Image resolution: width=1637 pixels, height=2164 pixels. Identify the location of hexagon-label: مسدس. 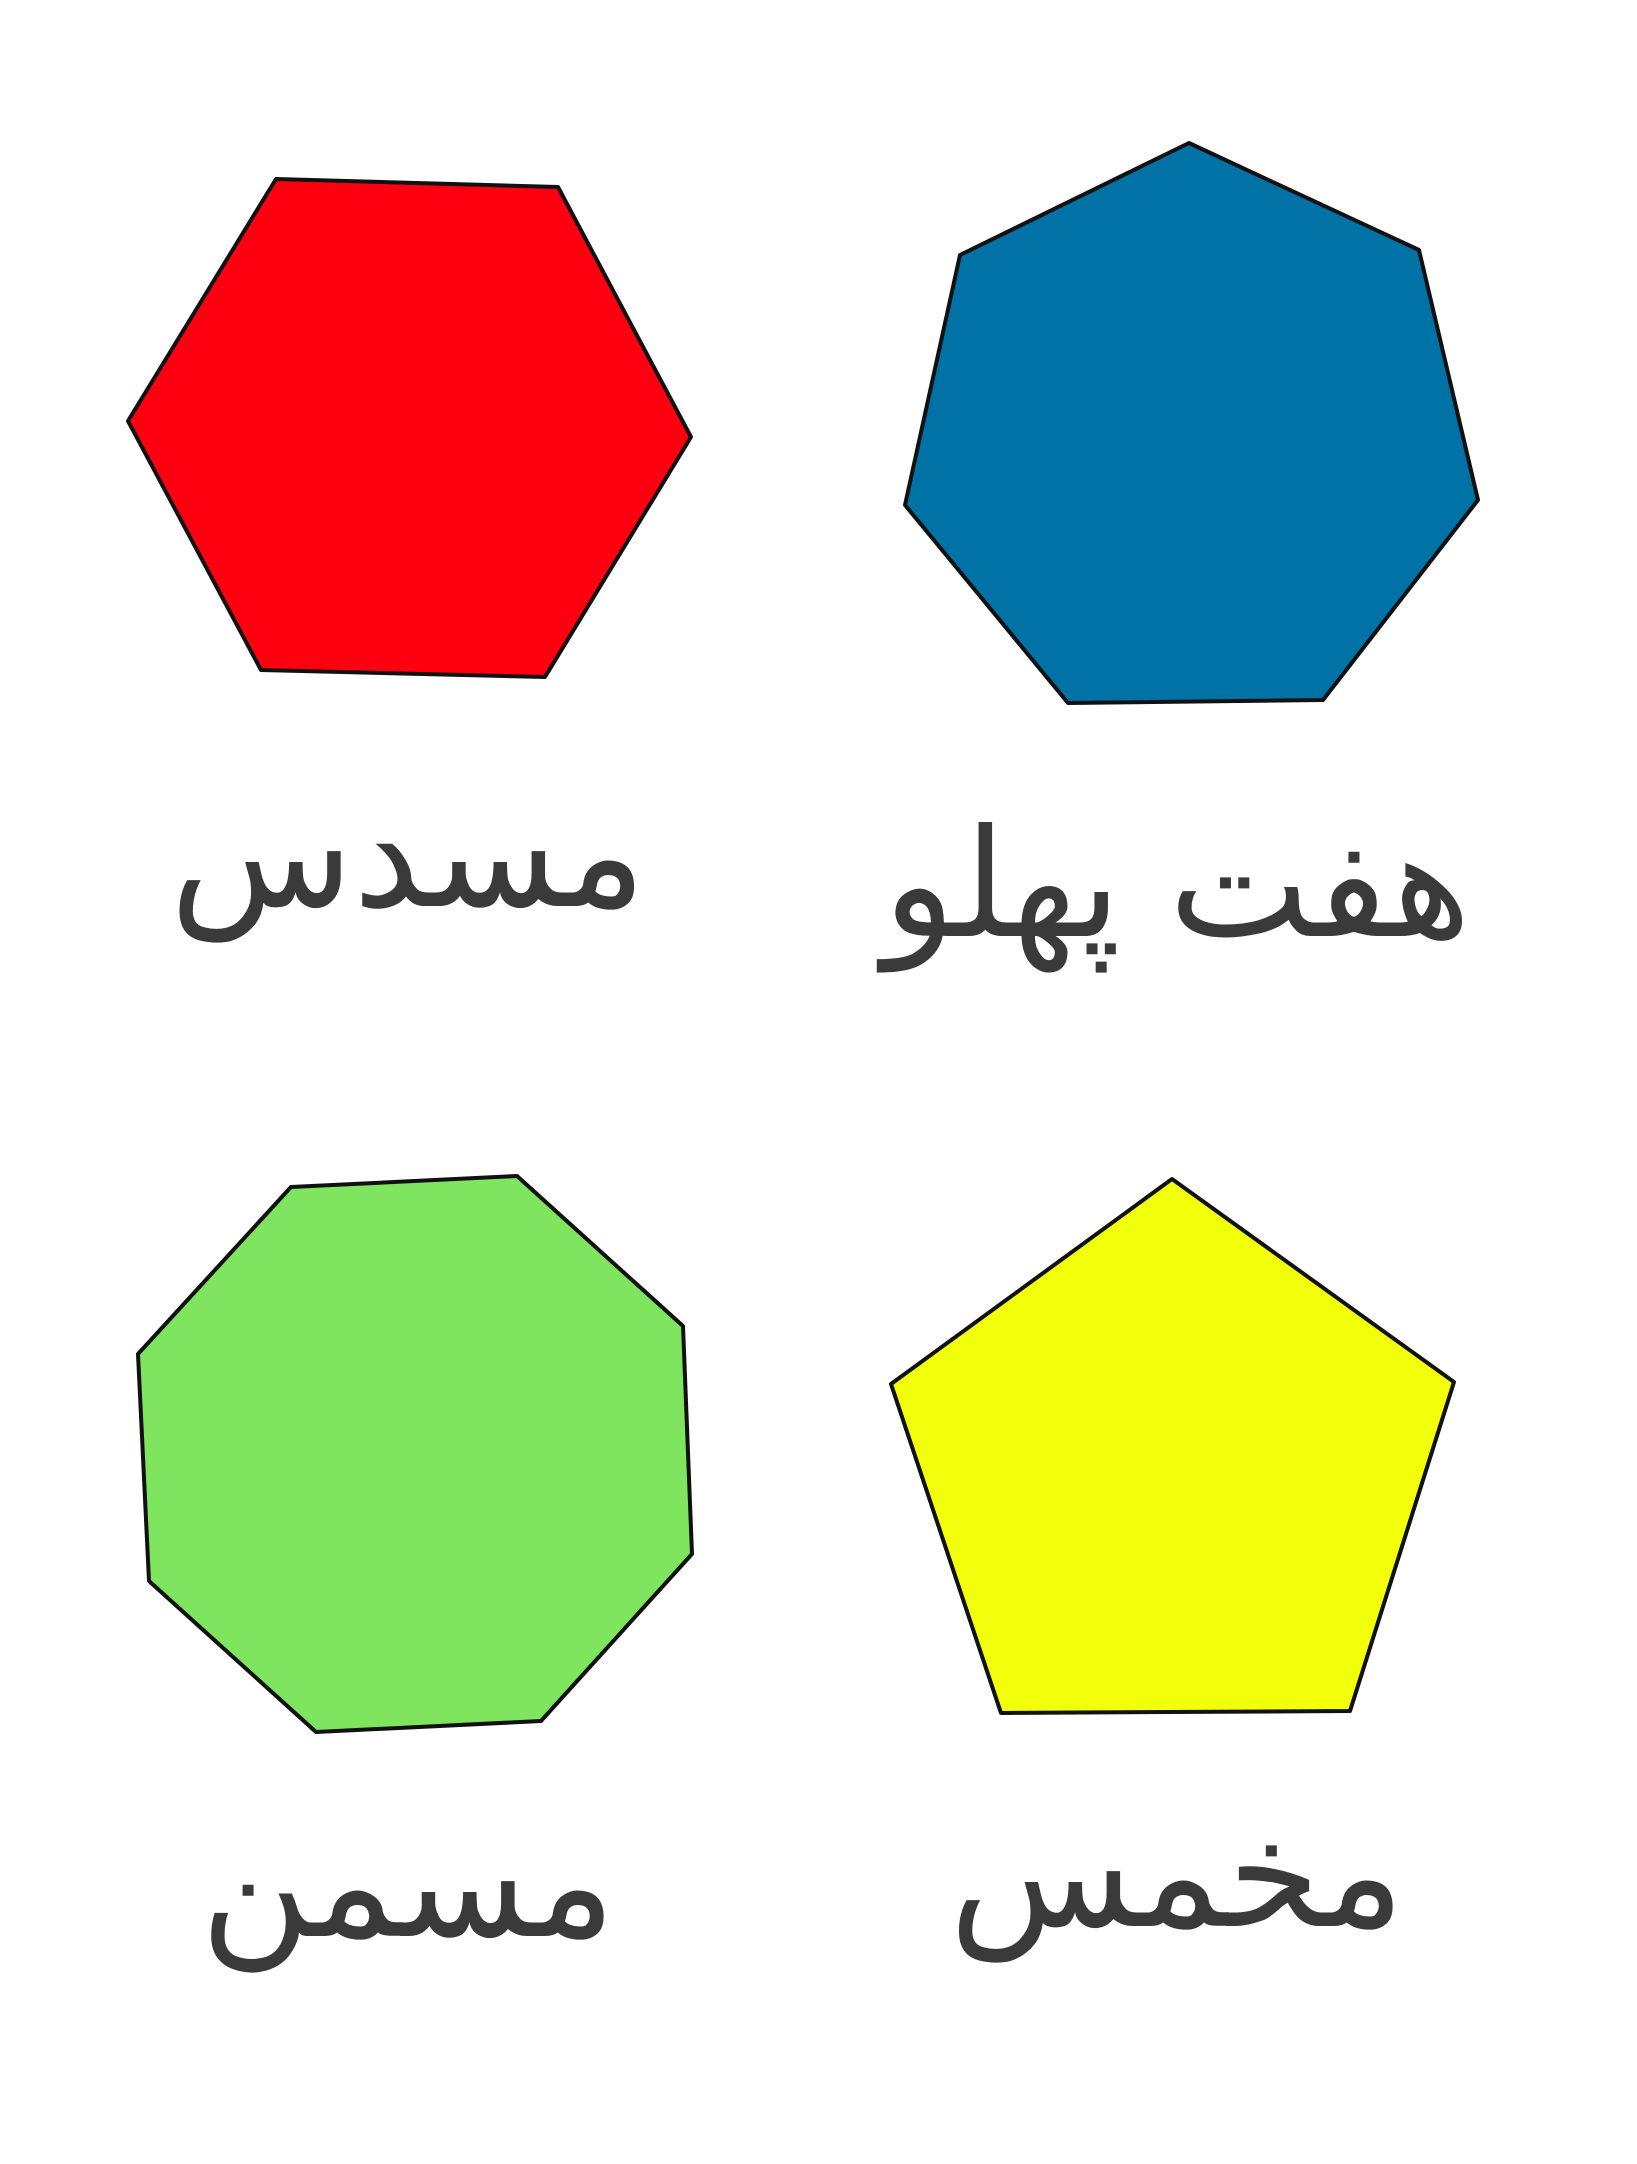
(407, 855).